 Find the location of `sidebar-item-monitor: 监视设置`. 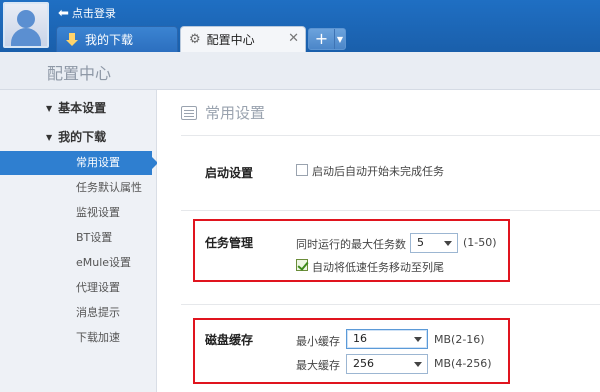

sidebar-item-monitor: 监视设置 is located at coordinates (78, 213).